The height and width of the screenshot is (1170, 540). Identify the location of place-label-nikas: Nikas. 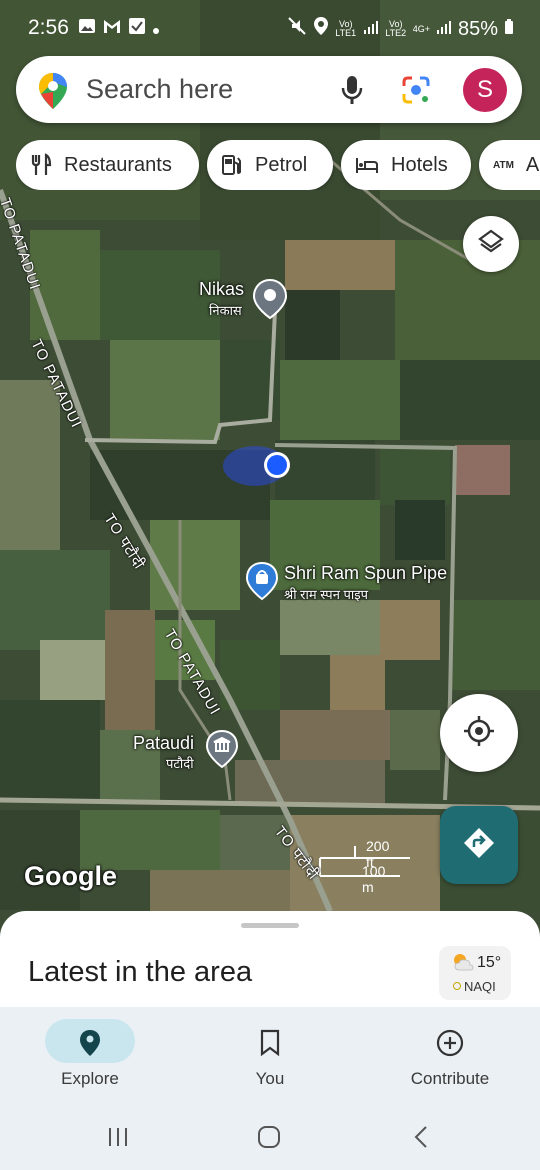
(221, 289).